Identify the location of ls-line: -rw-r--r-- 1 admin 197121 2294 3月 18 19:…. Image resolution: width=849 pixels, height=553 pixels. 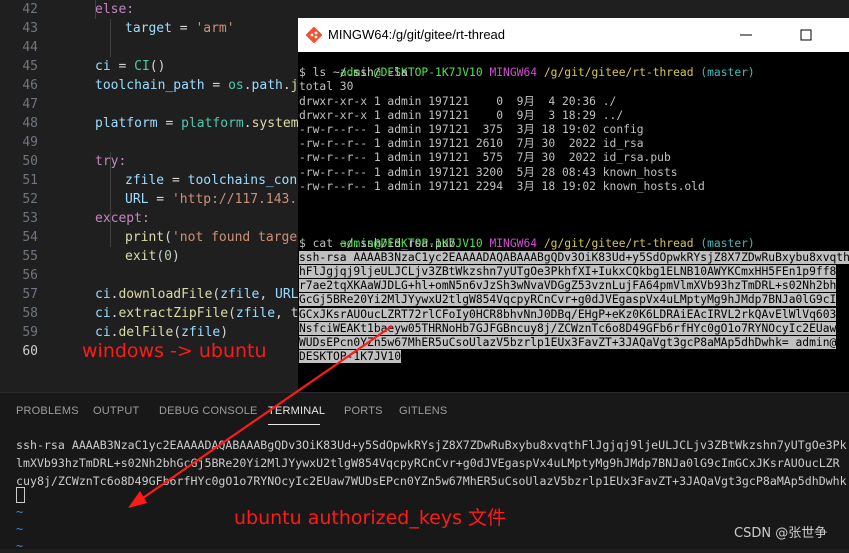
(502, 186).